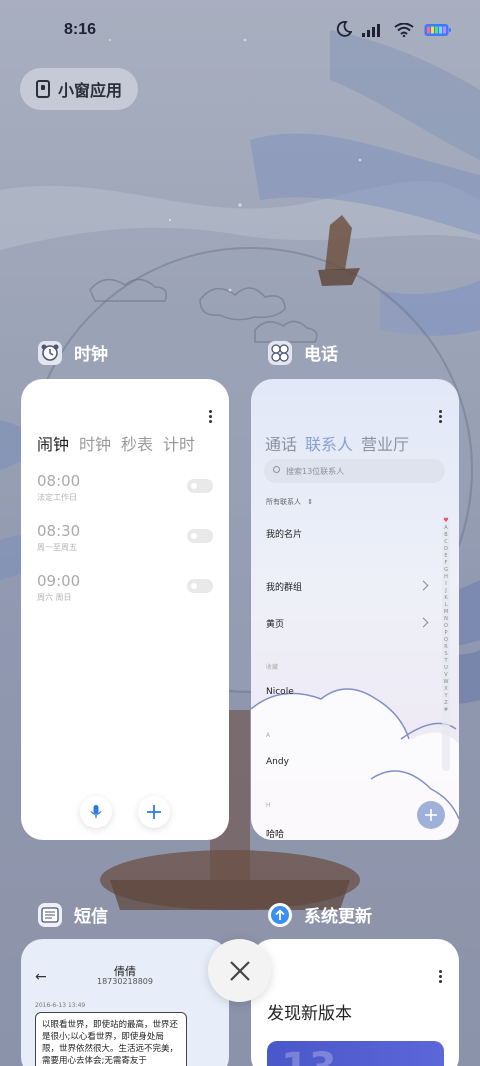  Describe the element at coordinates (329, 443) in the screenshot. I see `tab-contacts: 联系人` at that location.